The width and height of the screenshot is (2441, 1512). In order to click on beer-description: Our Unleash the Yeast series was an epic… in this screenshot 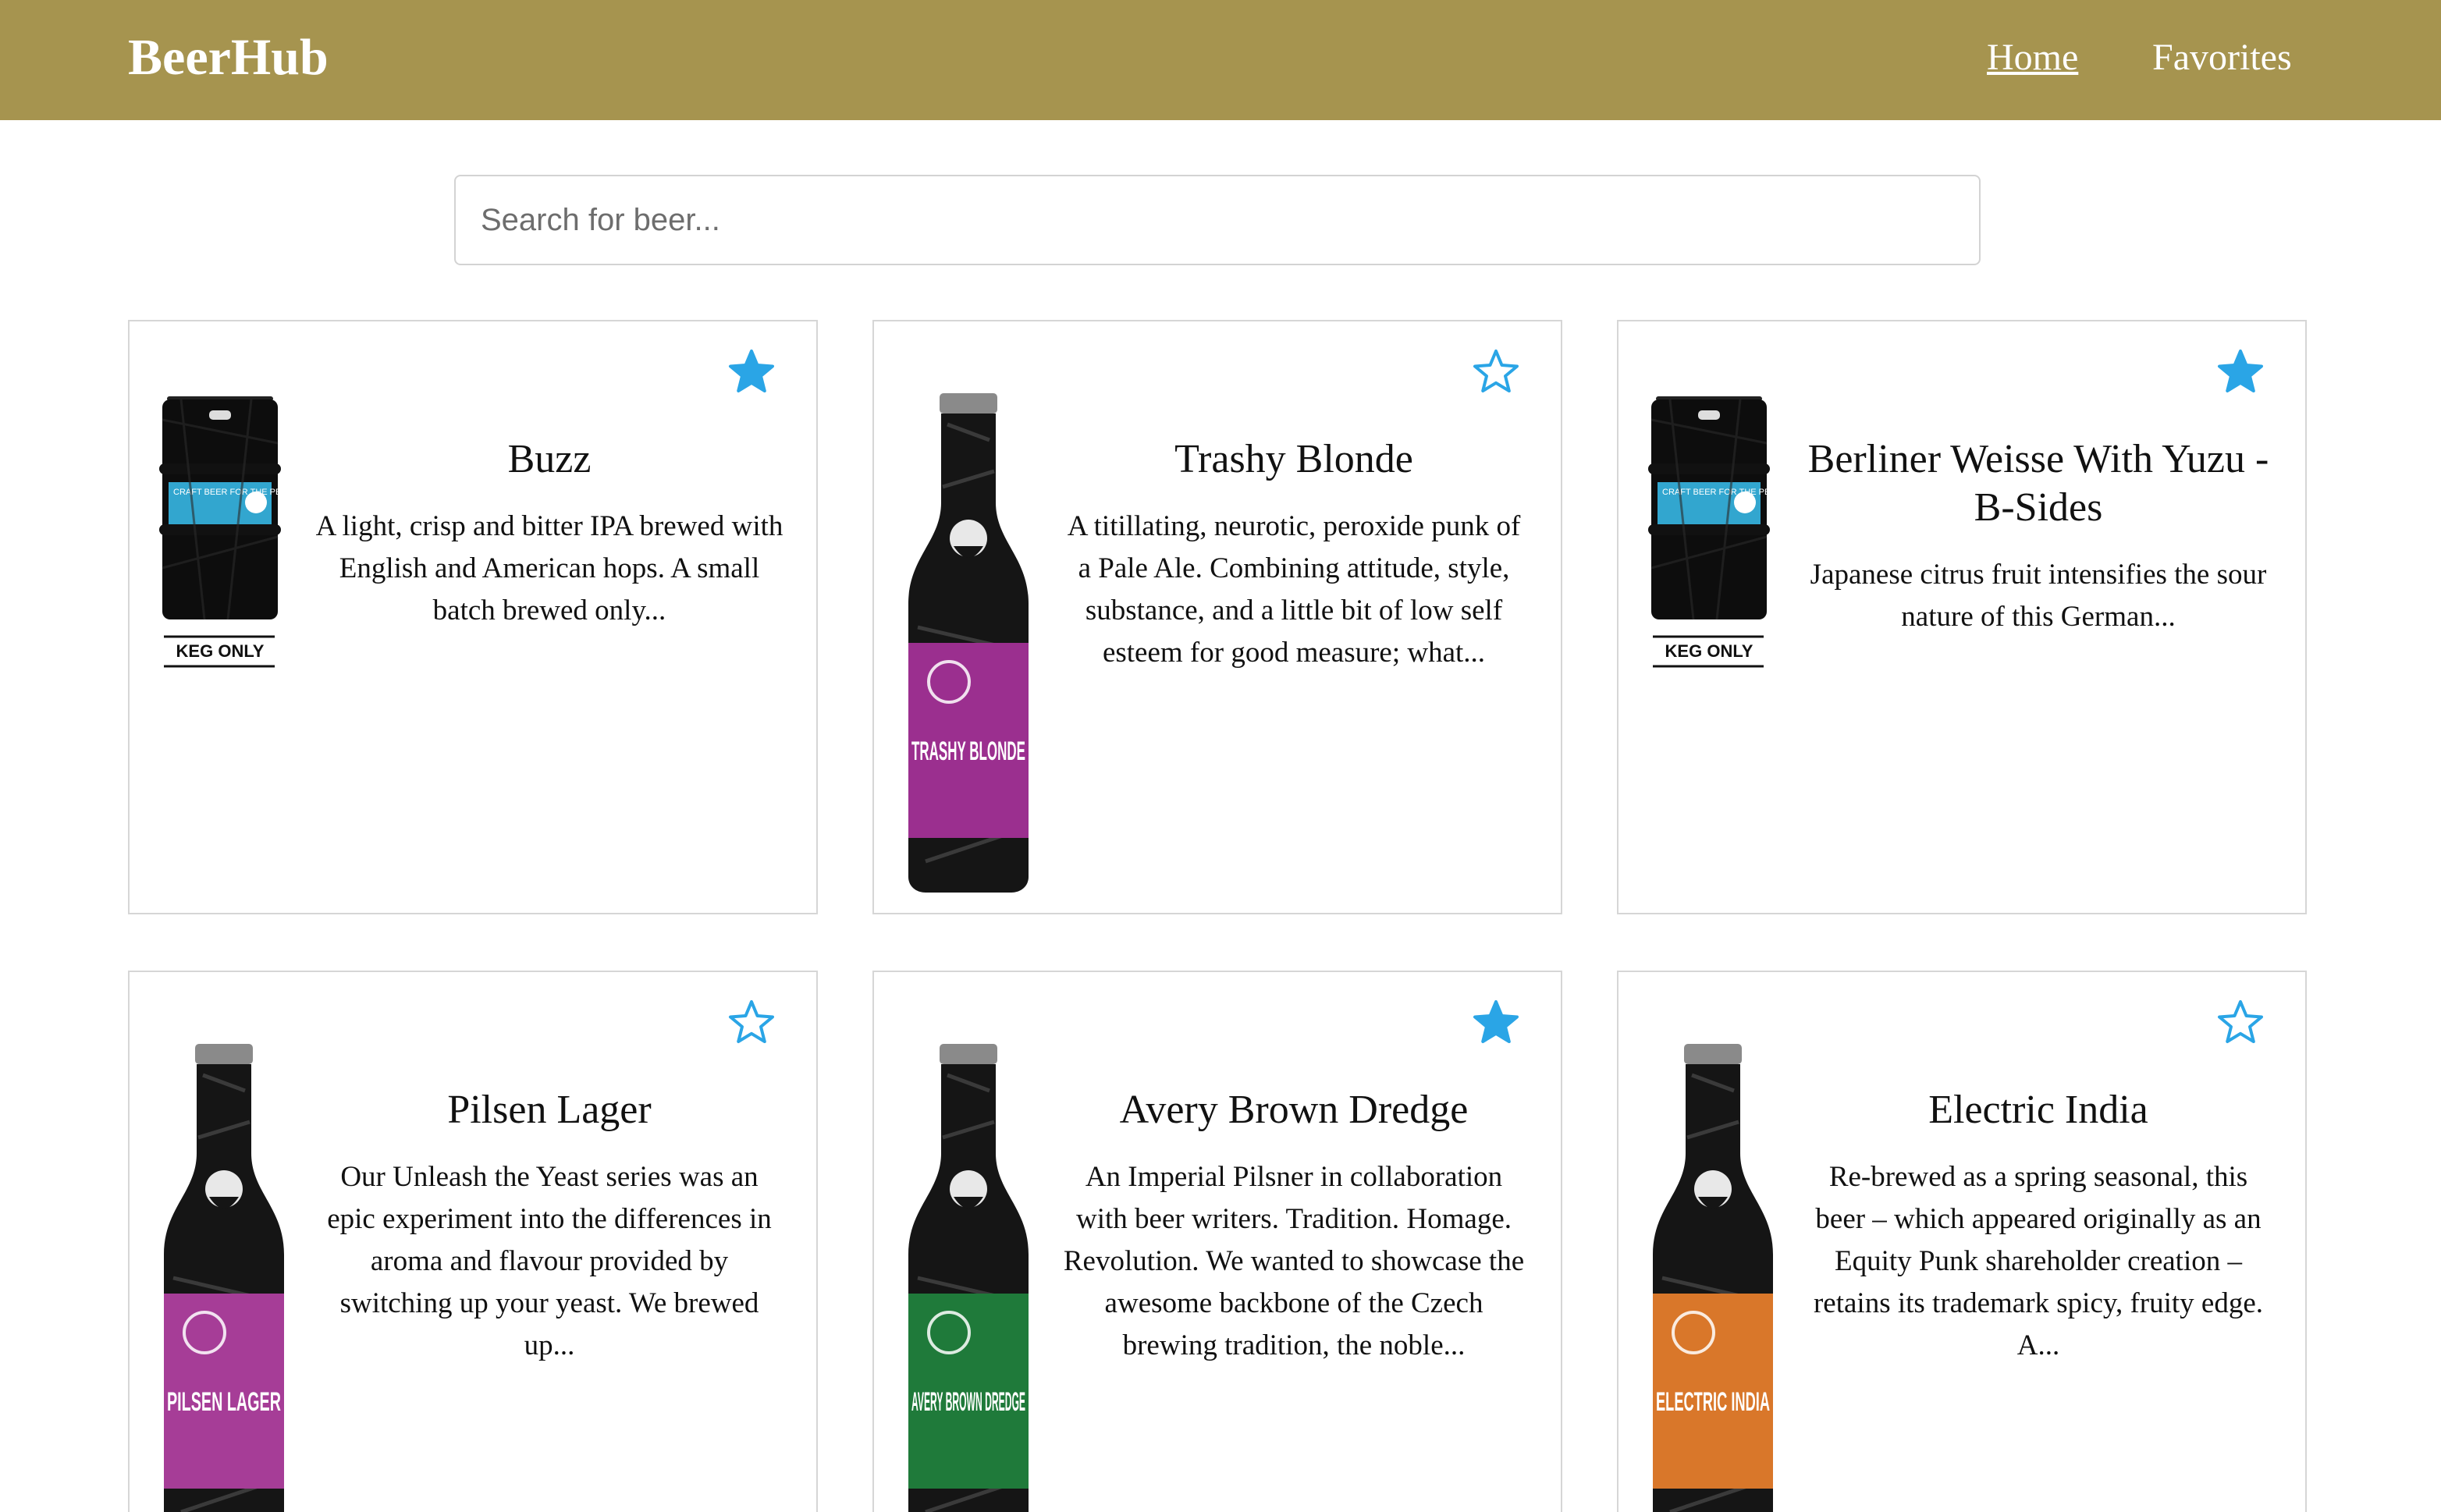, I will do `click(549, 1261)`.